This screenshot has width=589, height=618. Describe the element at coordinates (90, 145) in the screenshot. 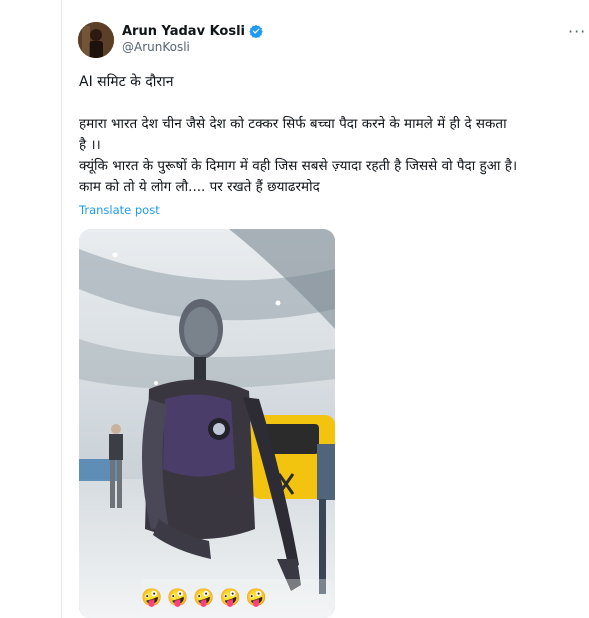

I see `post-body-line: है ।।` at that location.